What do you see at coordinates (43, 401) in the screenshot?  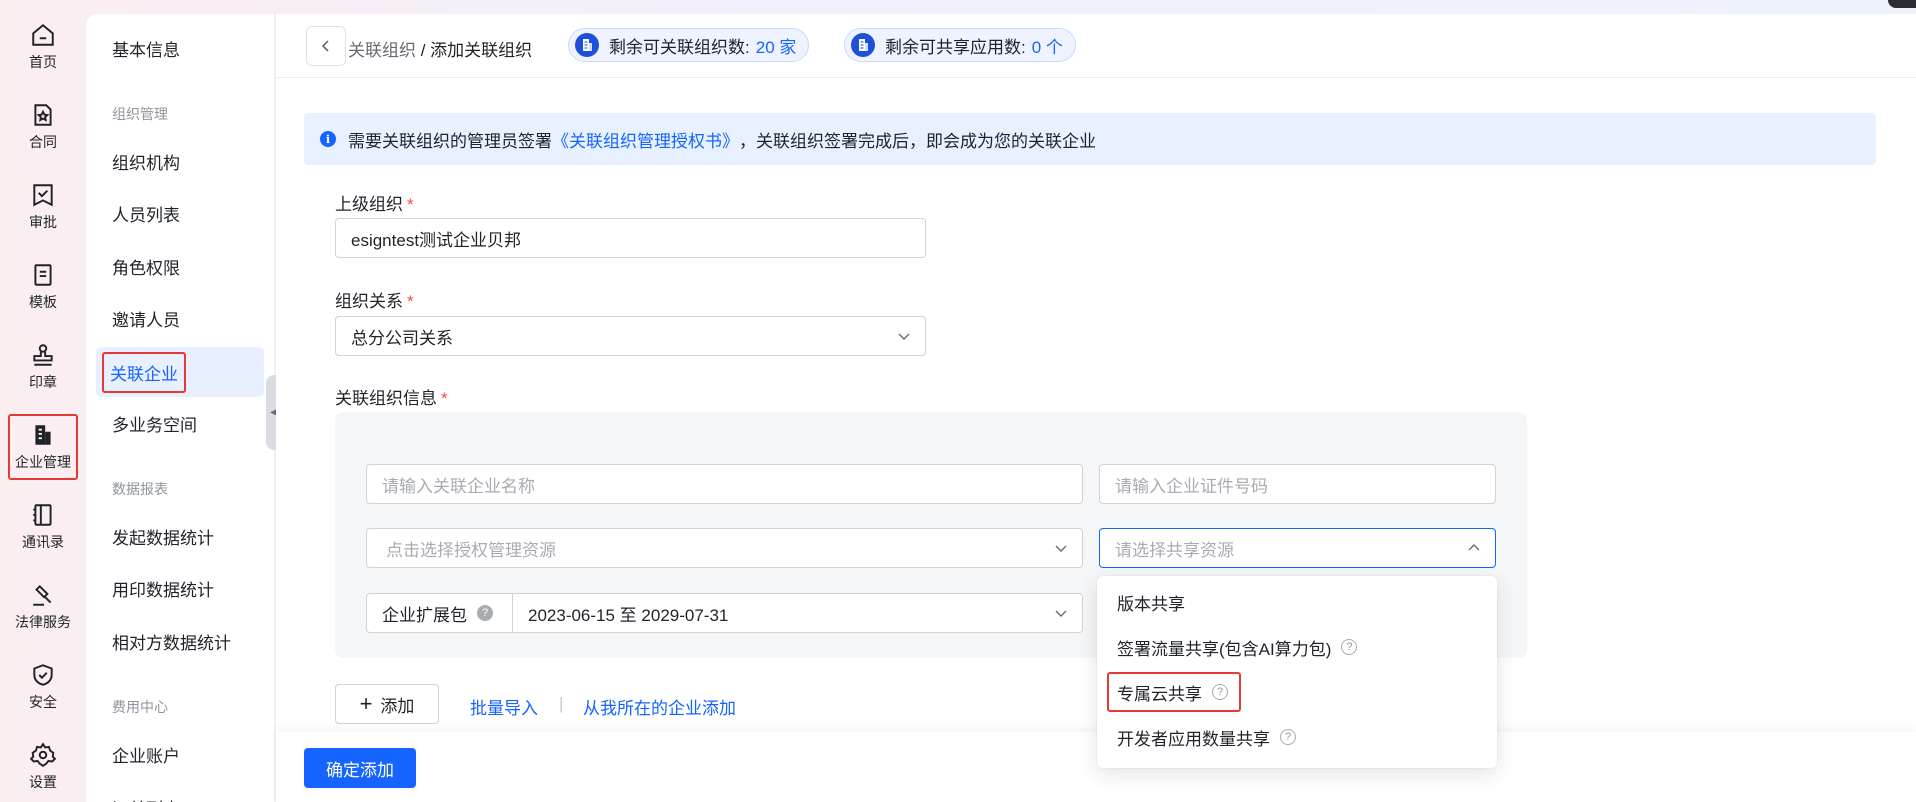 I see `icon-rail: 首页 合同 审批 模板 印章 企业管理 通讯录 法律服务 安全 设置` at bounding box center [43, 401].